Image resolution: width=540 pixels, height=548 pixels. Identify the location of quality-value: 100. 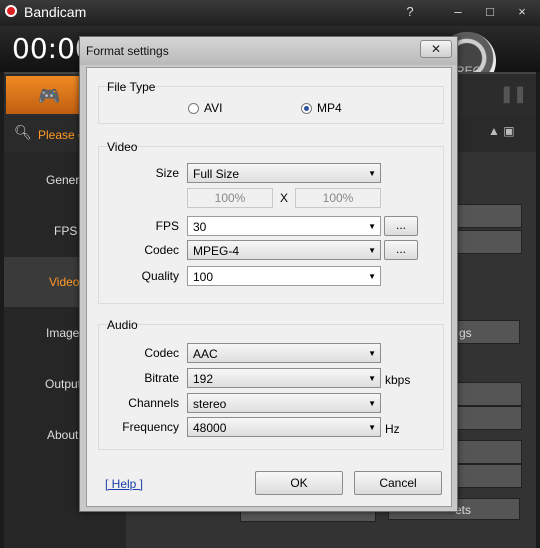
(203, 277).